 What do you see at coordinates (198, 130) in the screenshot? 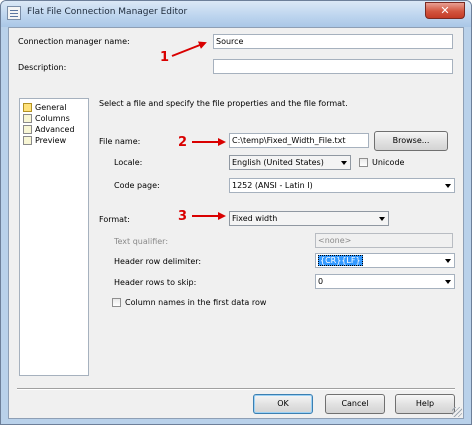
I see `annotation-overlay` at bounding box center [198, 130].